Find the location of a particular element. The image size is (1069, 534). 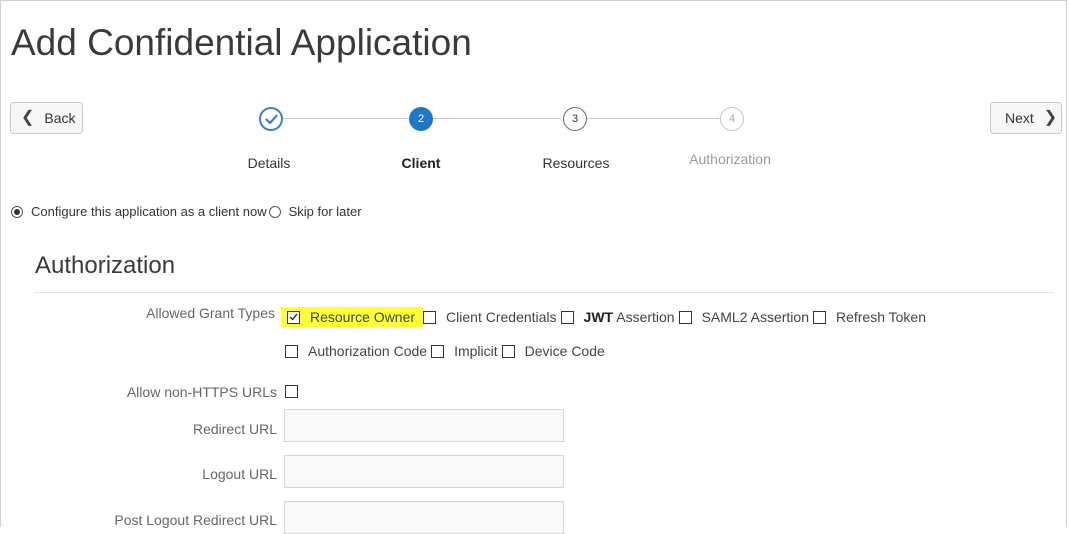

grant-types-label: Allowed Grant Types is located at coordinates (210, 313).